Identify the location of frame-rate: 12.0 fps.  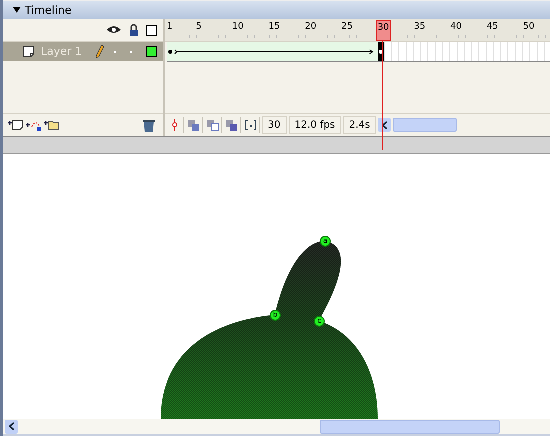
(315, 125).